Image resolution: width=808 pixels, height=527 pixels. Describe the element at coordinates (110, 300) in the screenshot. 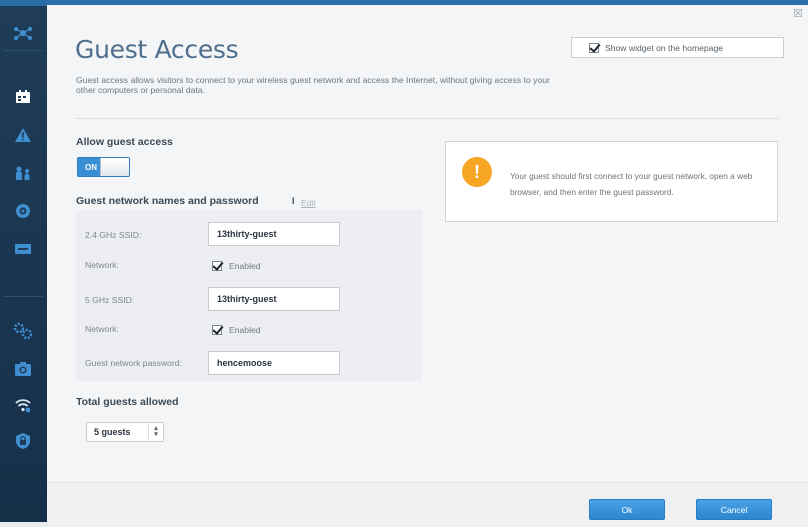

I see `ssid-5-label: 5 GHz SSID:` at that location.